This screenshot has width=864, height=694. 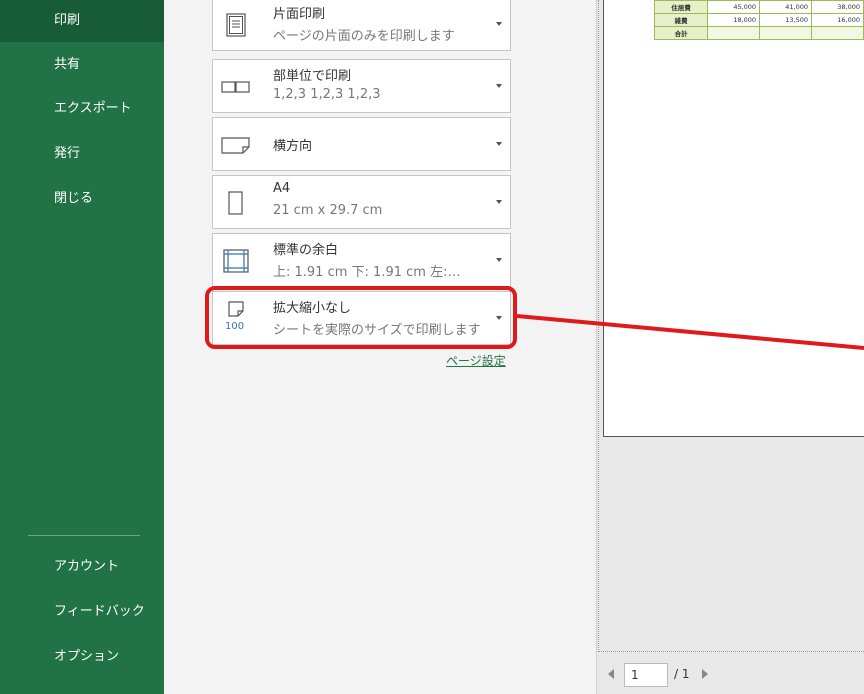 I want to click on preview-pager: 1 / 1, so click(x=700, y=674).